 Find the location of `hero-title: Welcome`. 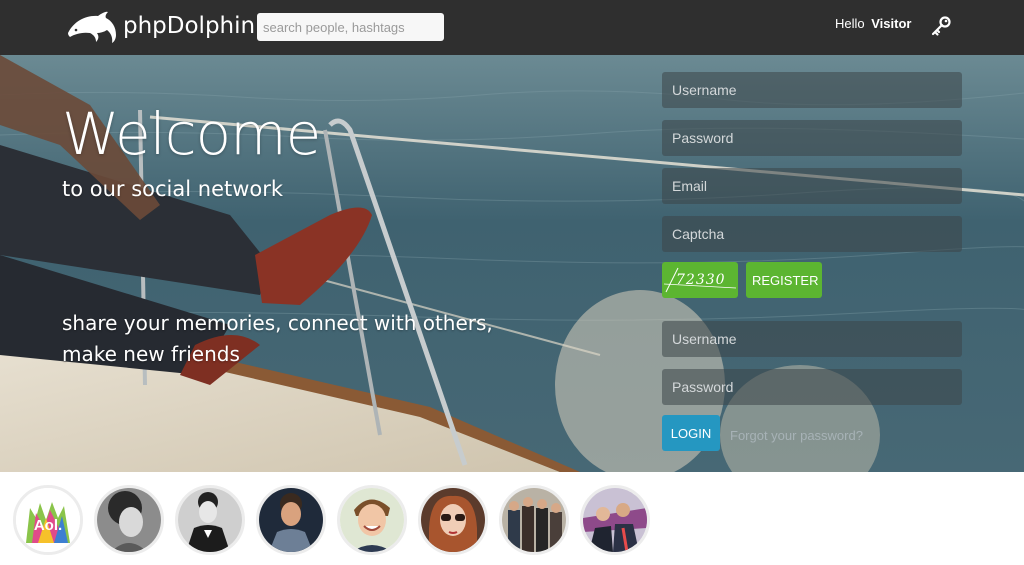

hero-title: Welcome is located at coordinates (191, 134).